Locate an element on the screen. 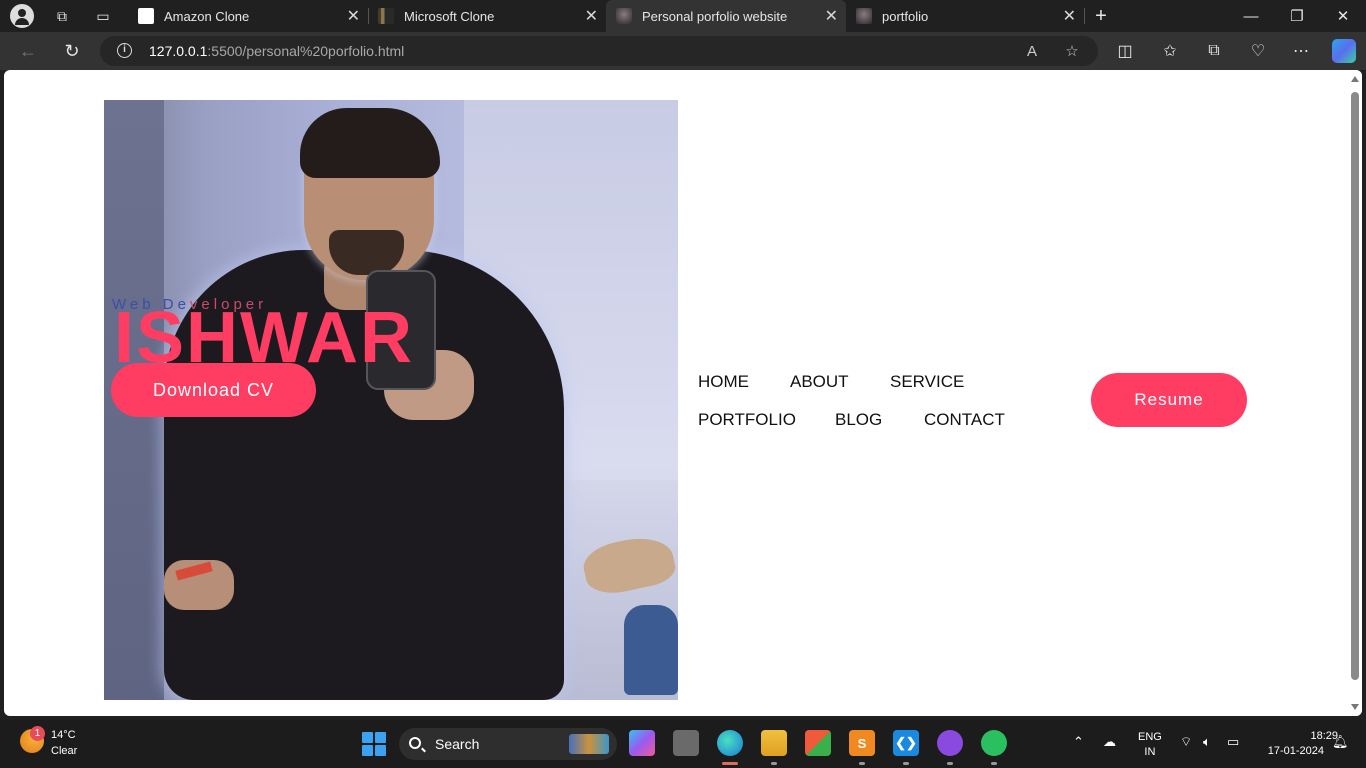 This screenshot has width=1366, height=768. url-text: 127.0.0.1:5500/personal%20porfolio.html is located at coordinates (276, 51).